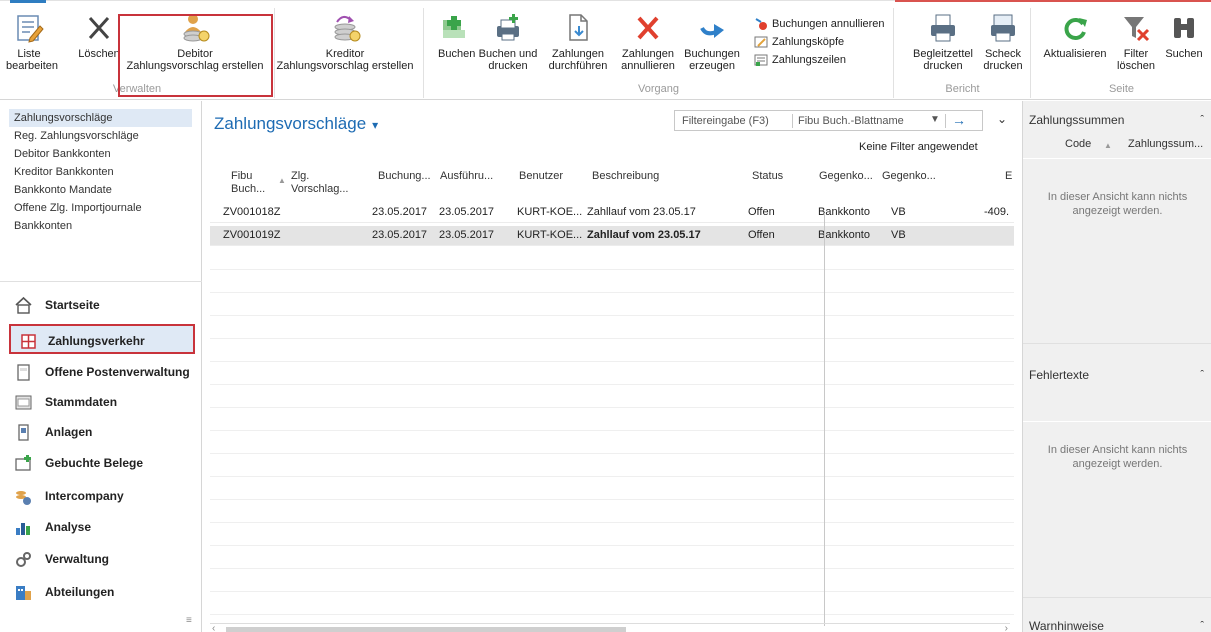 The image size is (1211, 632). What do you see at coordinates (77, 559) in the screenshot?
I see `area-label: Verwaltung` at bounding box center [77, 559].